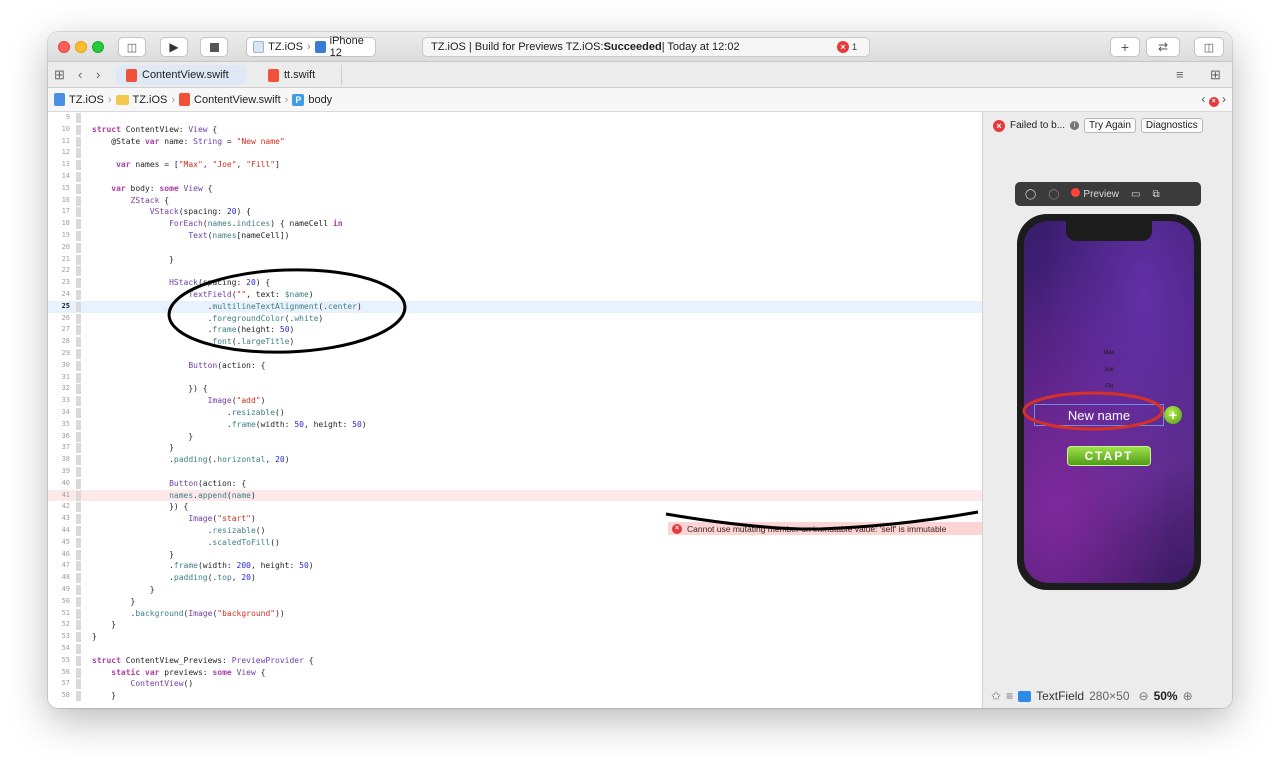  What do you see at coordinates (237, 100) in the screenshot?
I see `breadcrumb-file: ContentView.swift` at bounding box center [237, 100].